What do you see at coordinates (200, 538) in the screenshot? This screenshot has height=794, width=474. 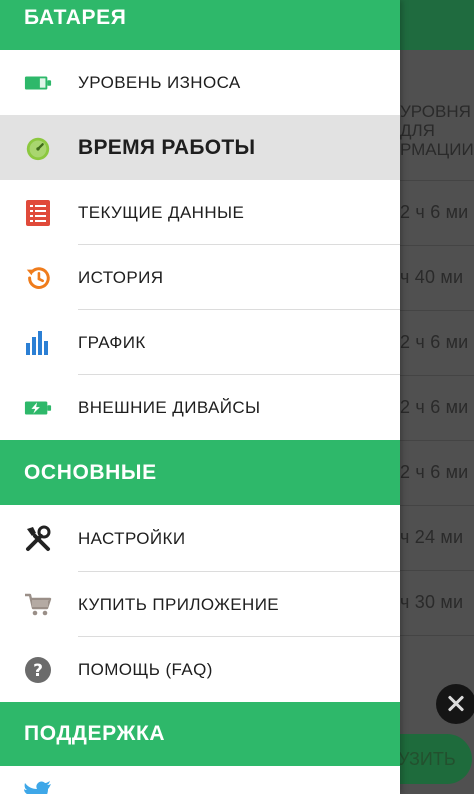 I see `menu-item-settings: НАСТРОЙКИ` at bounding box center [200, 538].